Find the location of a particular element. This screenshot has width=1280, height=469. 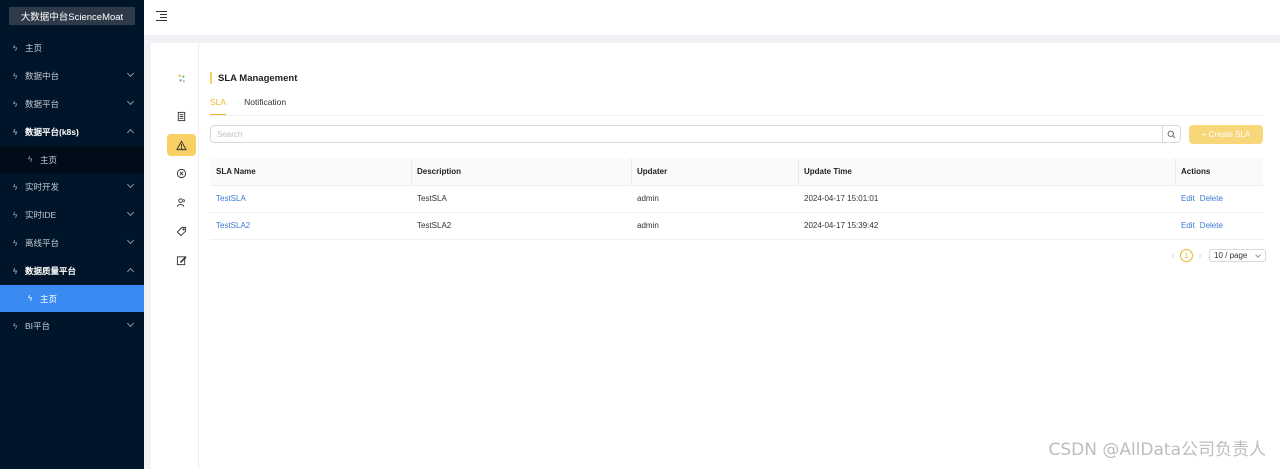

column-header: Update Time is located at coordinates (986, 172).